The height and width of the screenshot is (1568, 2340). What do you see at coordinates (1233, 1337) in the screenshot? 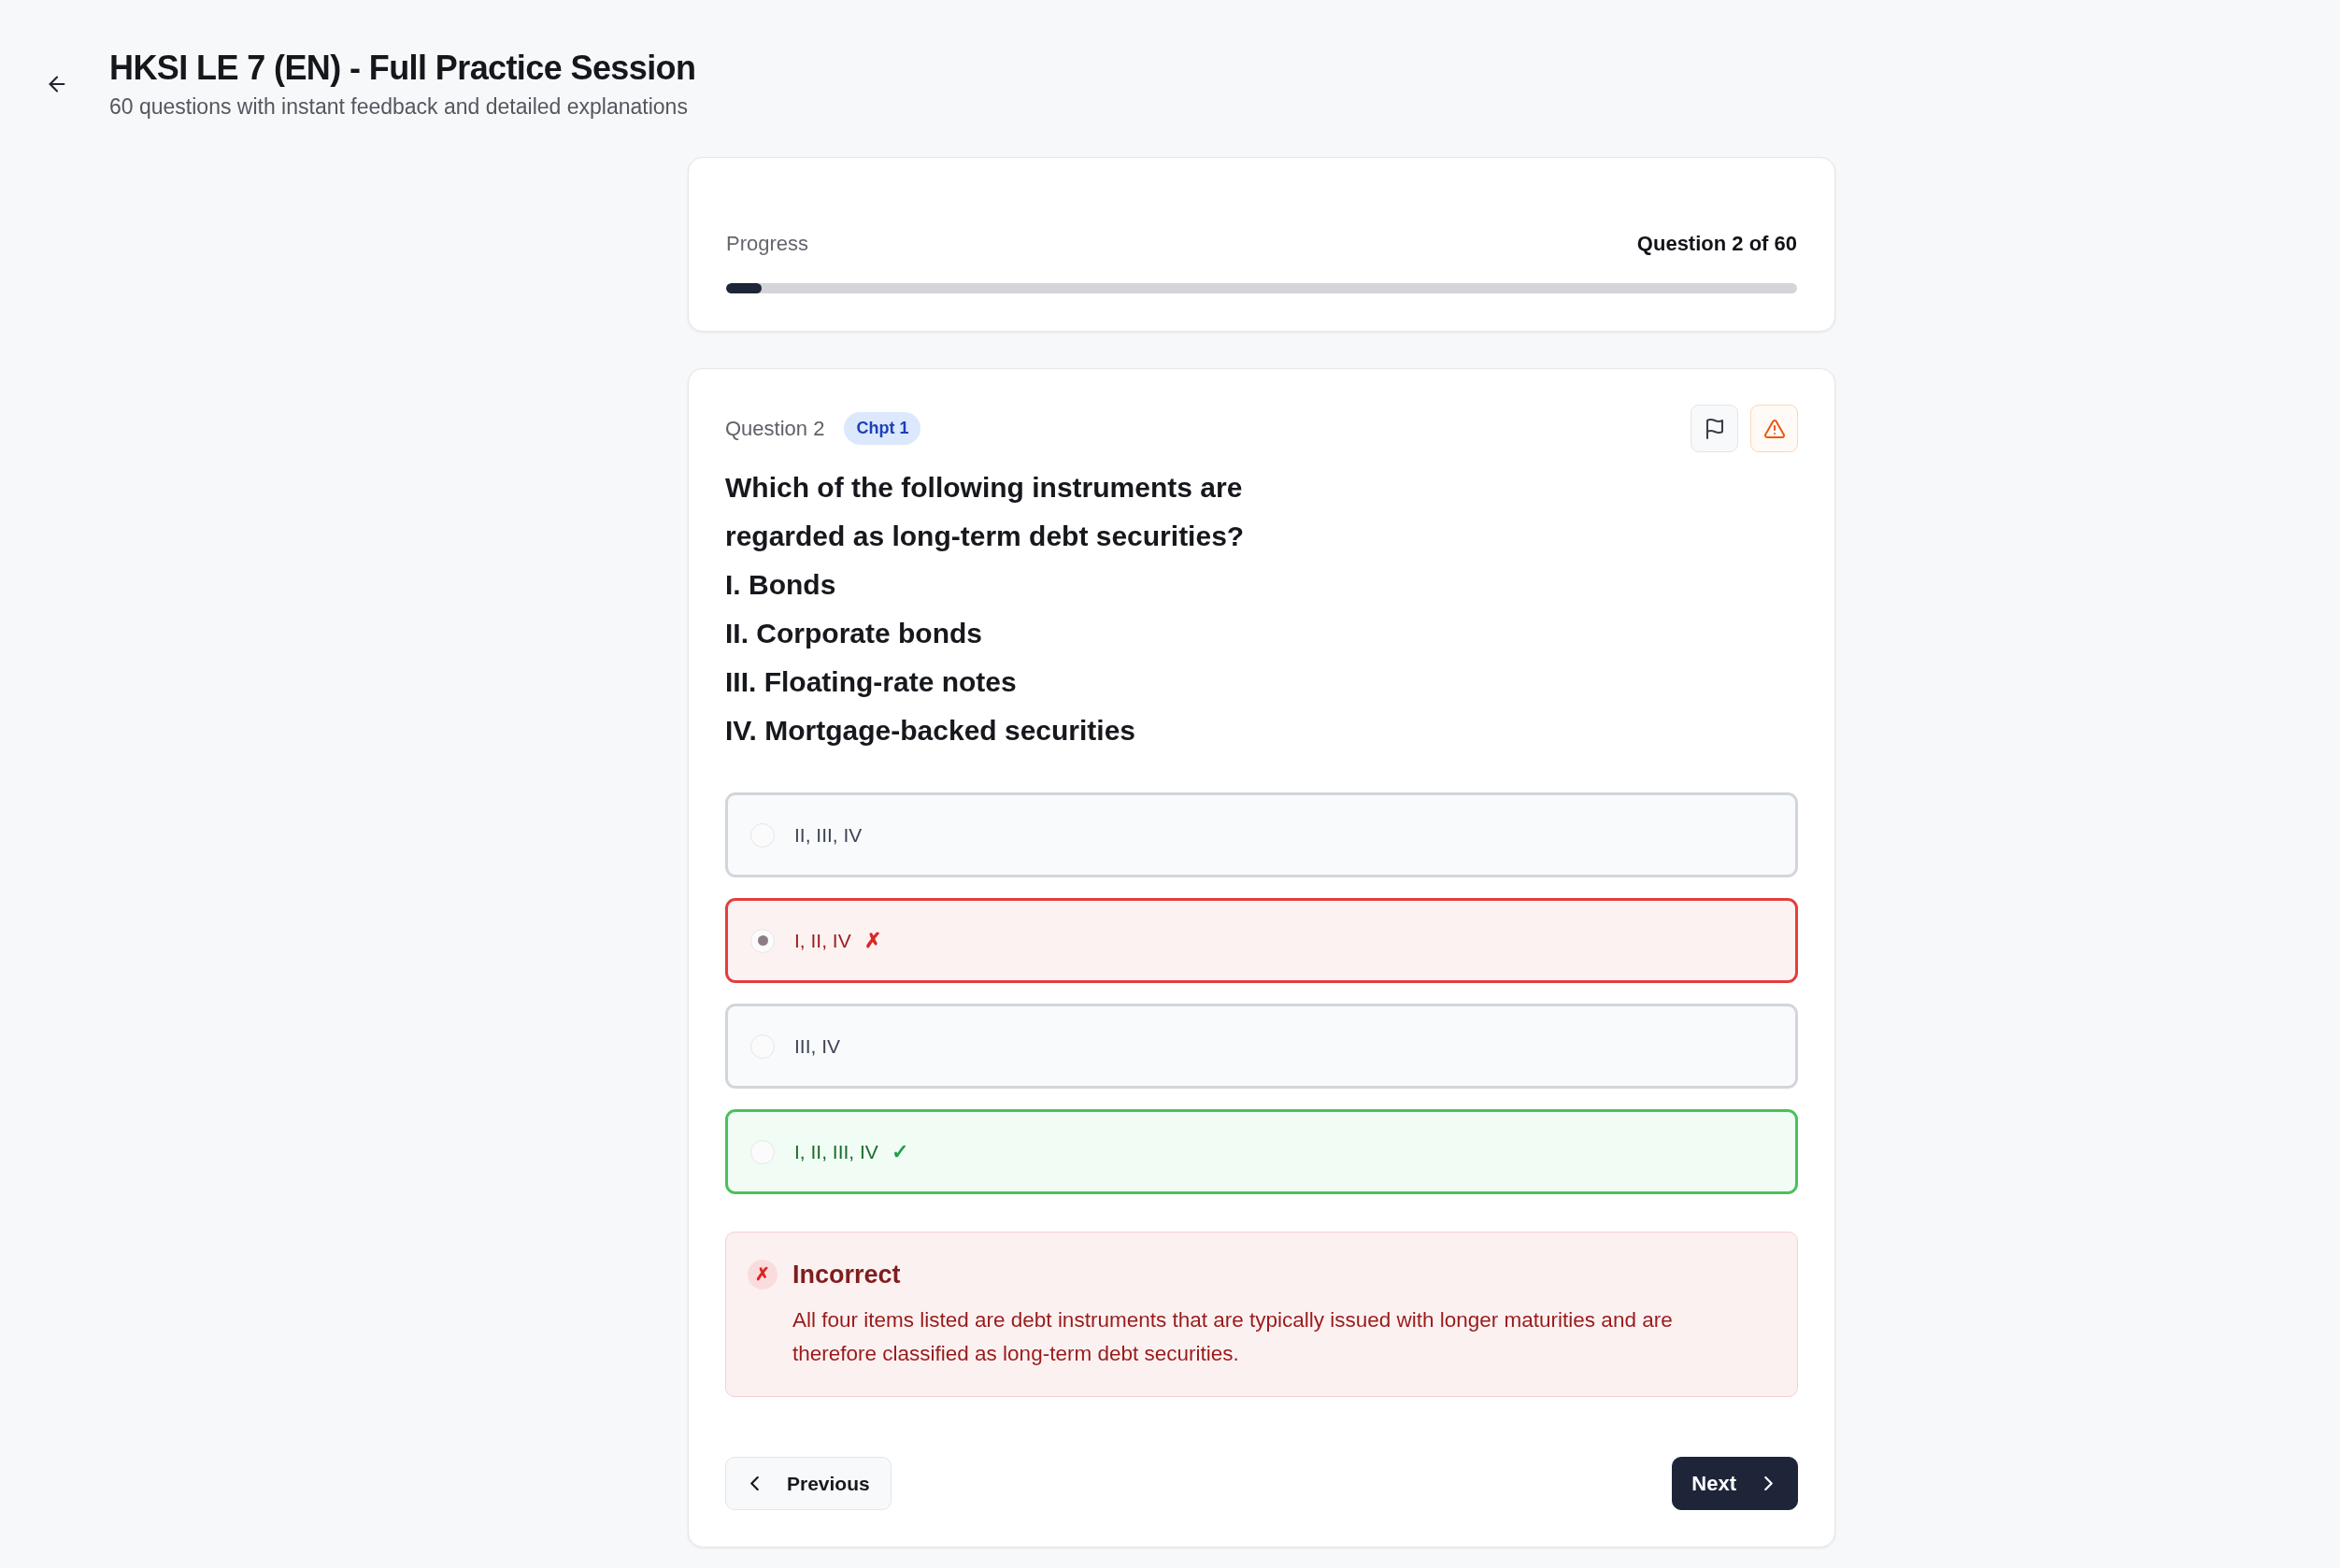
I see `feedback-explanation: All four items listed are debt instruments that are typically issued with longer maturities and are therefore classified as long-term debt securities.` at bounding box center [1233, 1337].